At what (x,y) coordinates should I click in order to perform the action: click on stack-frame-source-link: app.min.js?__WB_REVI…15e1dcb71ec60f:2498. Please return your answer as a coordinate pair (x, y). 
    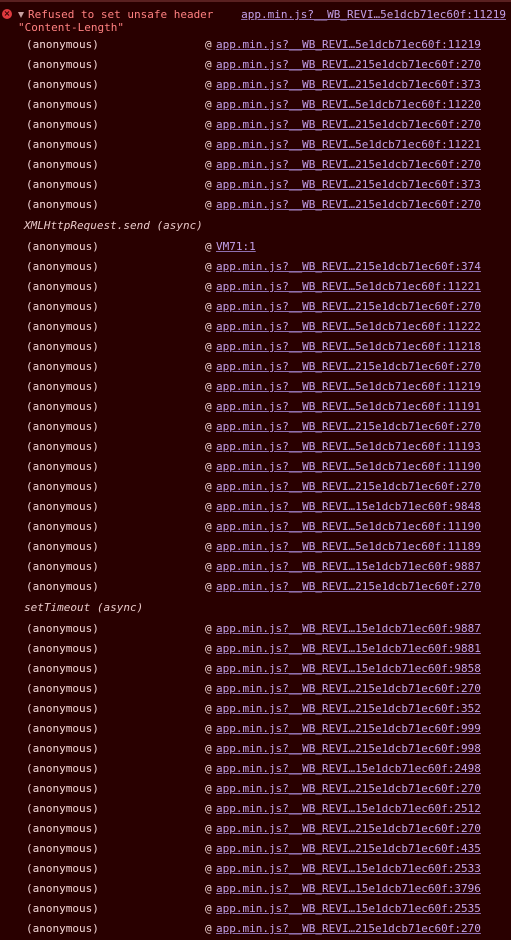
    Looking at the image, I should click on (348, 769).